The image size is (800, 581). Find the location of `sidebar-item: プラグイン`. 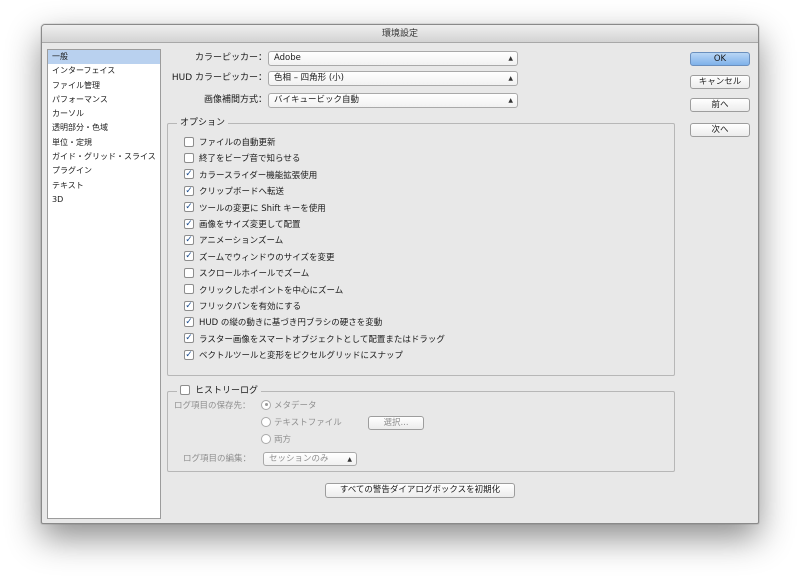

sidebar-item: プラグイン is located at coordinates (104, 171).